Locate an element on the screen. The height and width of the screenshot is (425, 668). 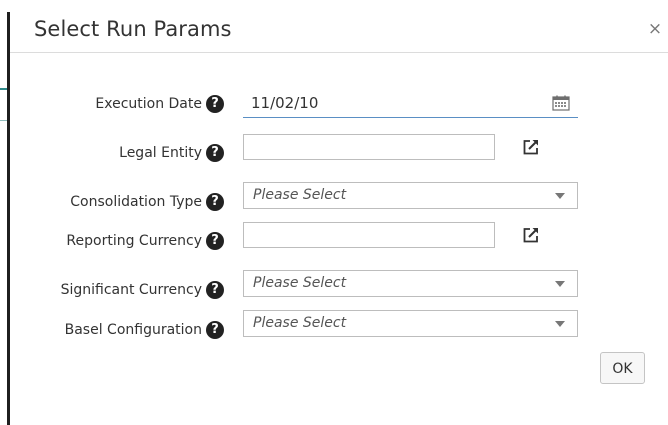
execution-date-label-group: Execution Date ? is located at coordinates (159, 104).